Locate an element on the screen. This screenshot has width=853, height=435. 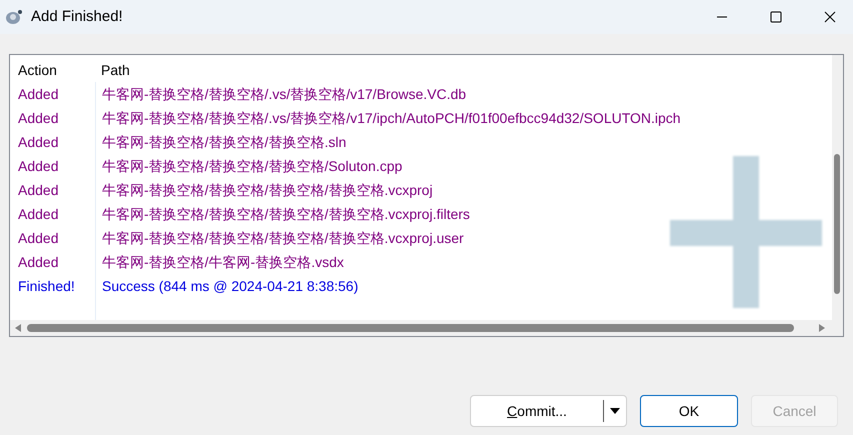
scroll-left-icon is located at coordinates (18, 328).